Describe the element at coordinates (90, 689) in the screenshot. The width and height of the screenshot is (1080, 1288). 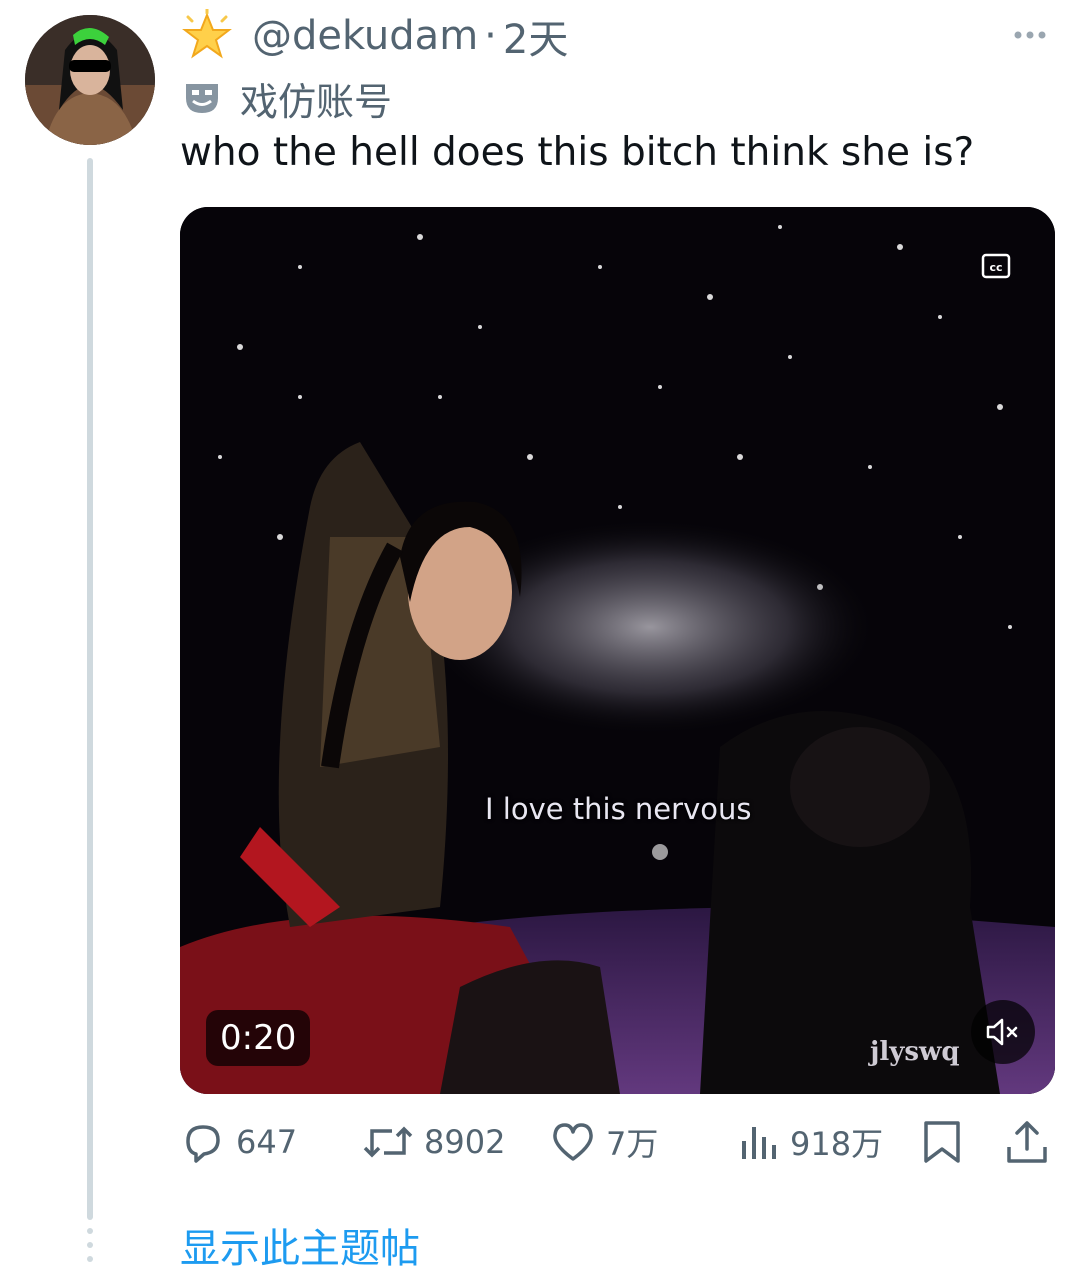
I see `thread-line` at that location.